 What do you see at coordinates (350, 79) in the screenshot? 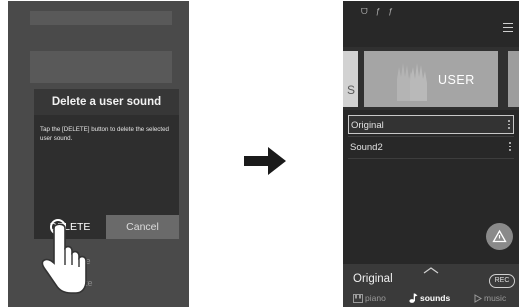
I see `category-card-previous: S` at bounding box center [350, 79].